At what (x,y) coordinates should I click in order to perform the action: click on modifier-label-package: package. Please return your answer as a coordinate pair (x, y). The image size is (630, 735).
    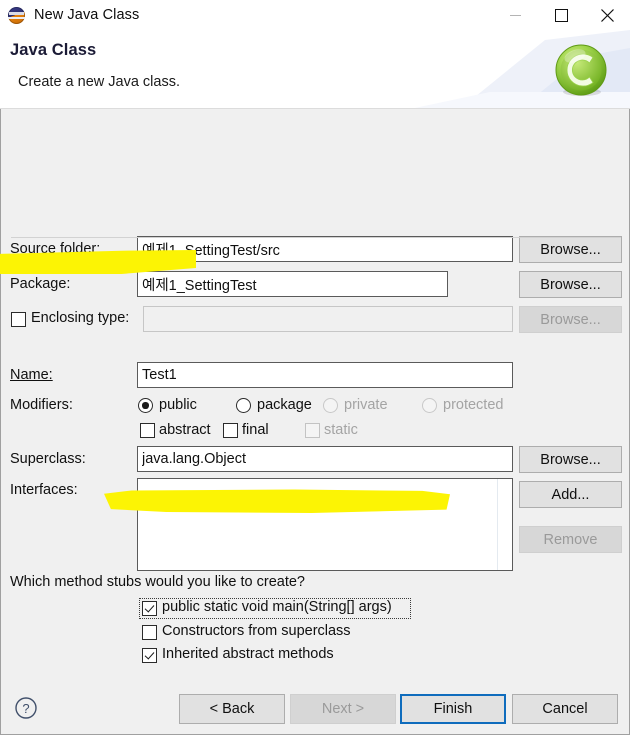
    Looking at the image, I should click on (284, 405).